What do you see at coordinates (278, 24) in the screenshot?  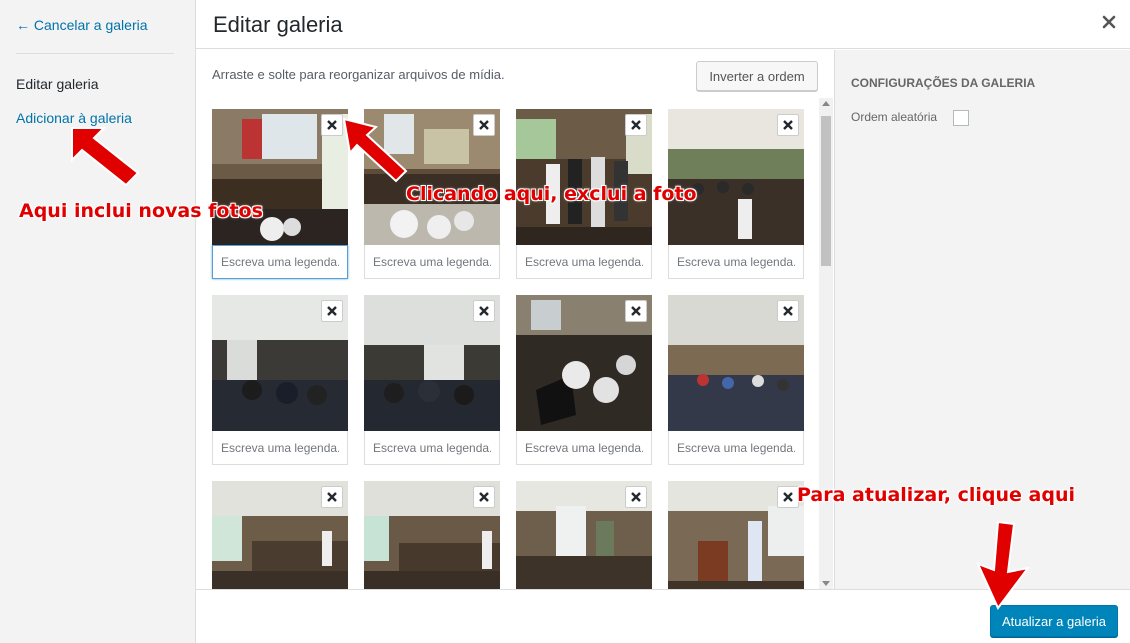 I see `page-title: Editar galeria` at bounding box center [278, 24].